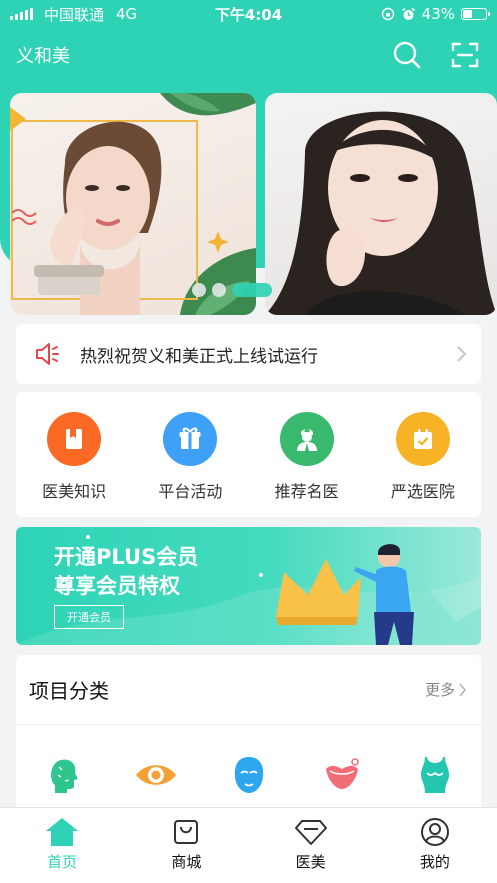  Describe the element at coordinates (74, 491) in the screenshot. I see `quick-nav-label: 医美知识` at that location.